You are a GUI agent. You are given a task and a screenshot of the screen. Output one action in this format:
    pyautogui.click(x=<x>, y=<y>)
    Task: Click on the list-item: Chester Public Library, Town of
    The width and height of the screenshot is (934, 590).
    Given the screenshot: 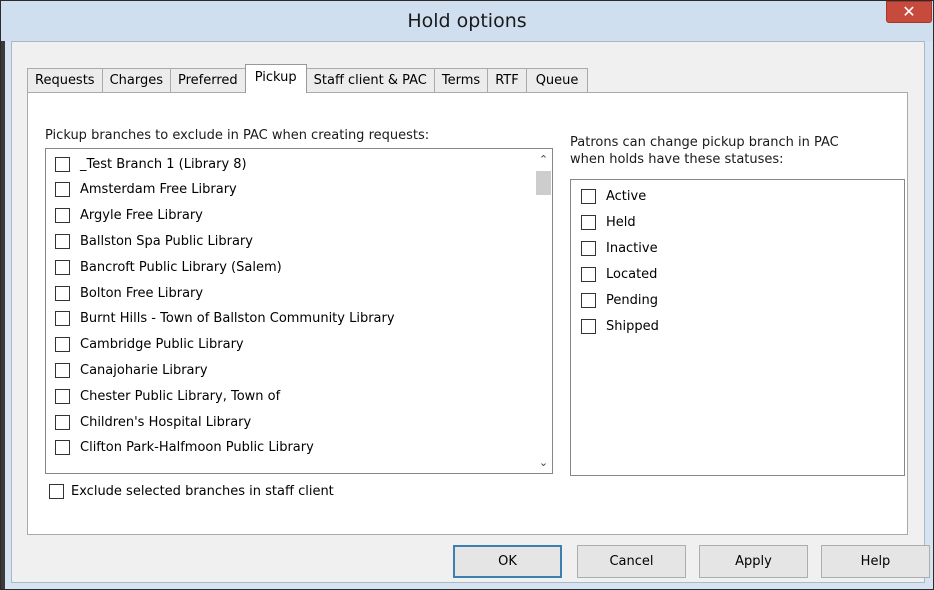 What is the action you would take?
    pyautogui.click(x=167, y=396)
    